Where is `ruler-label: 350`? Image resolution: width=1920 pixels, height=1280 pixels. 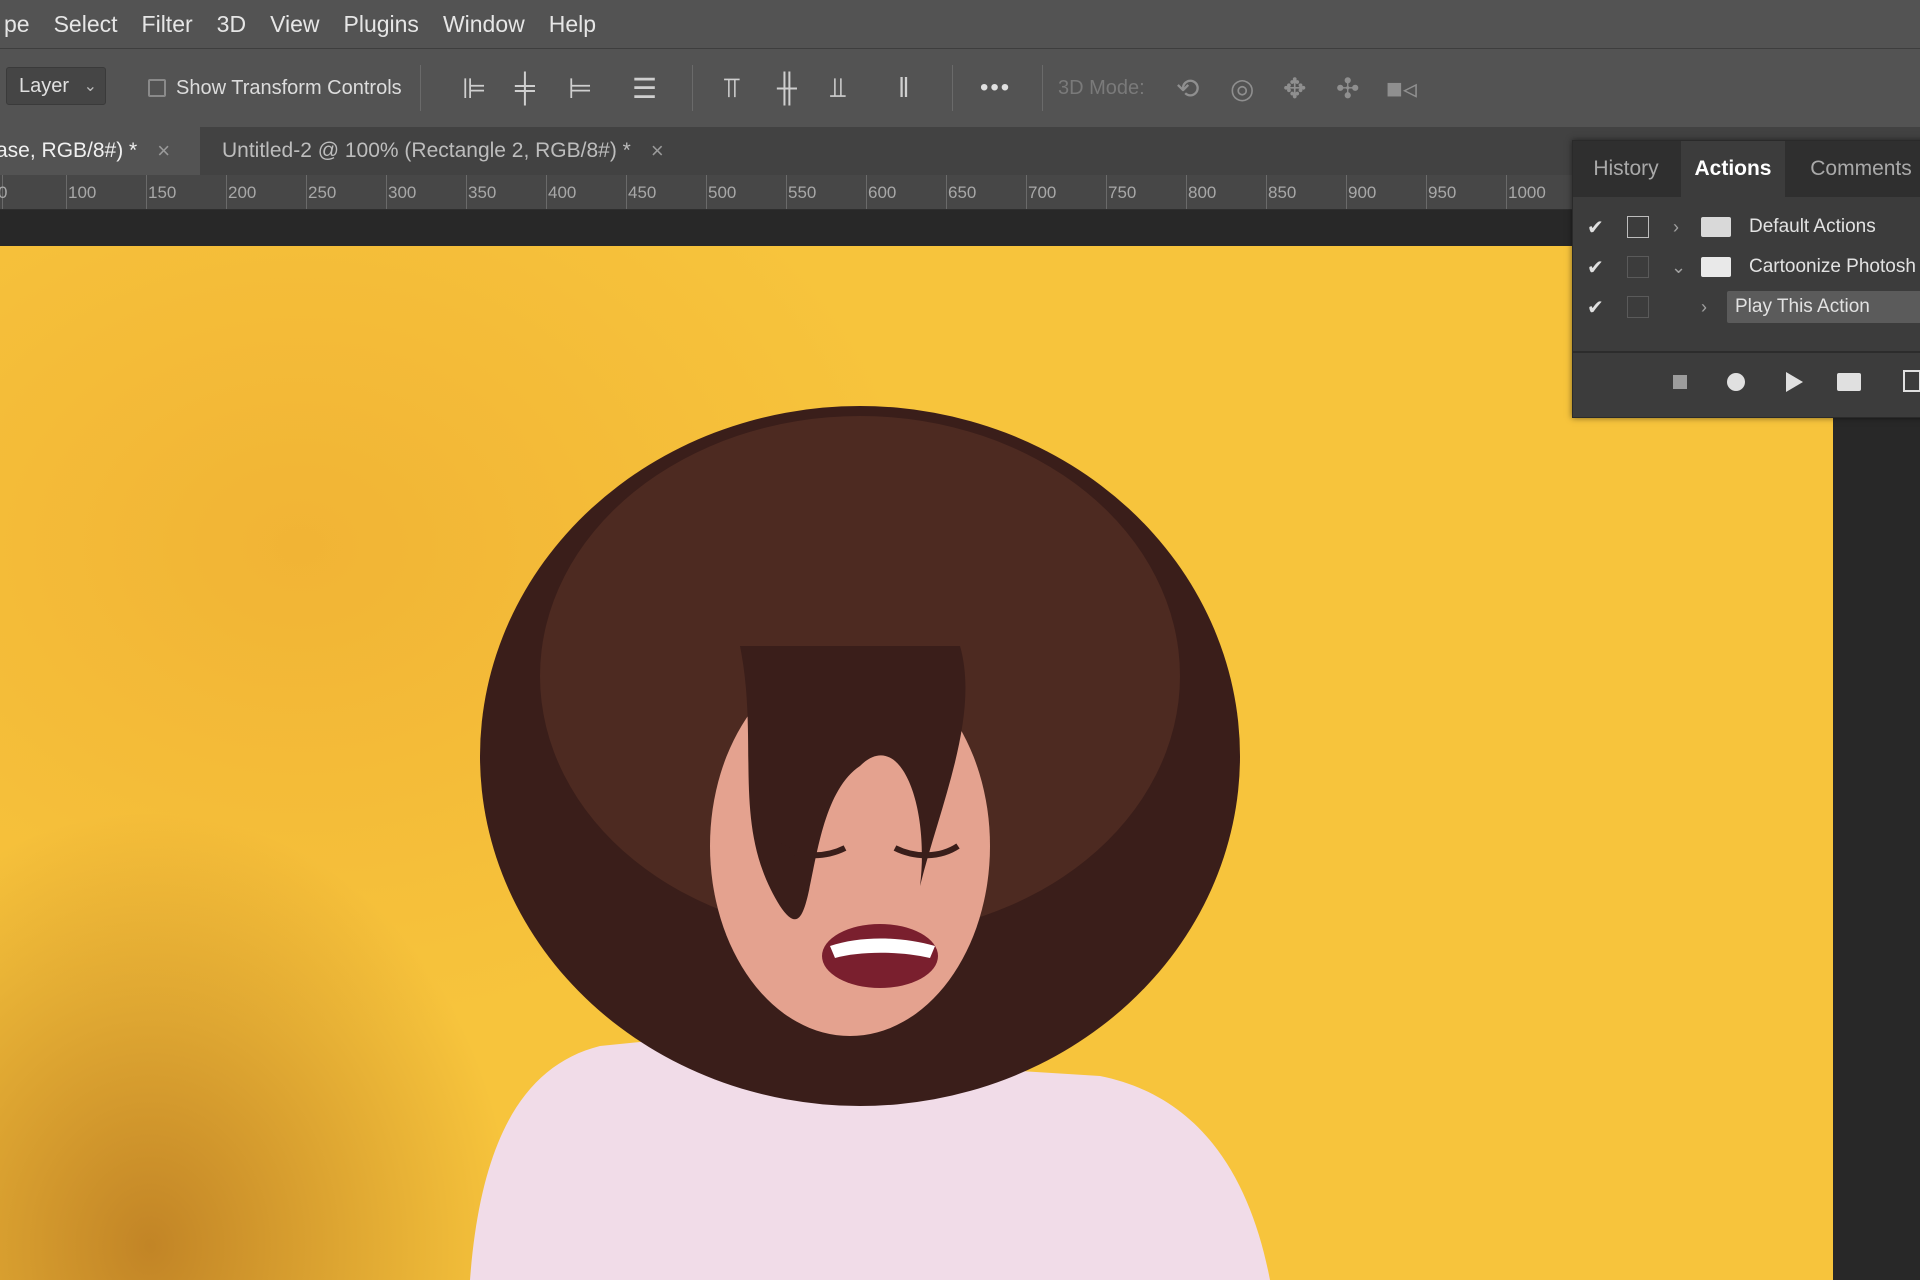
ruler-label: 350 is located at coordinates (482, 192).